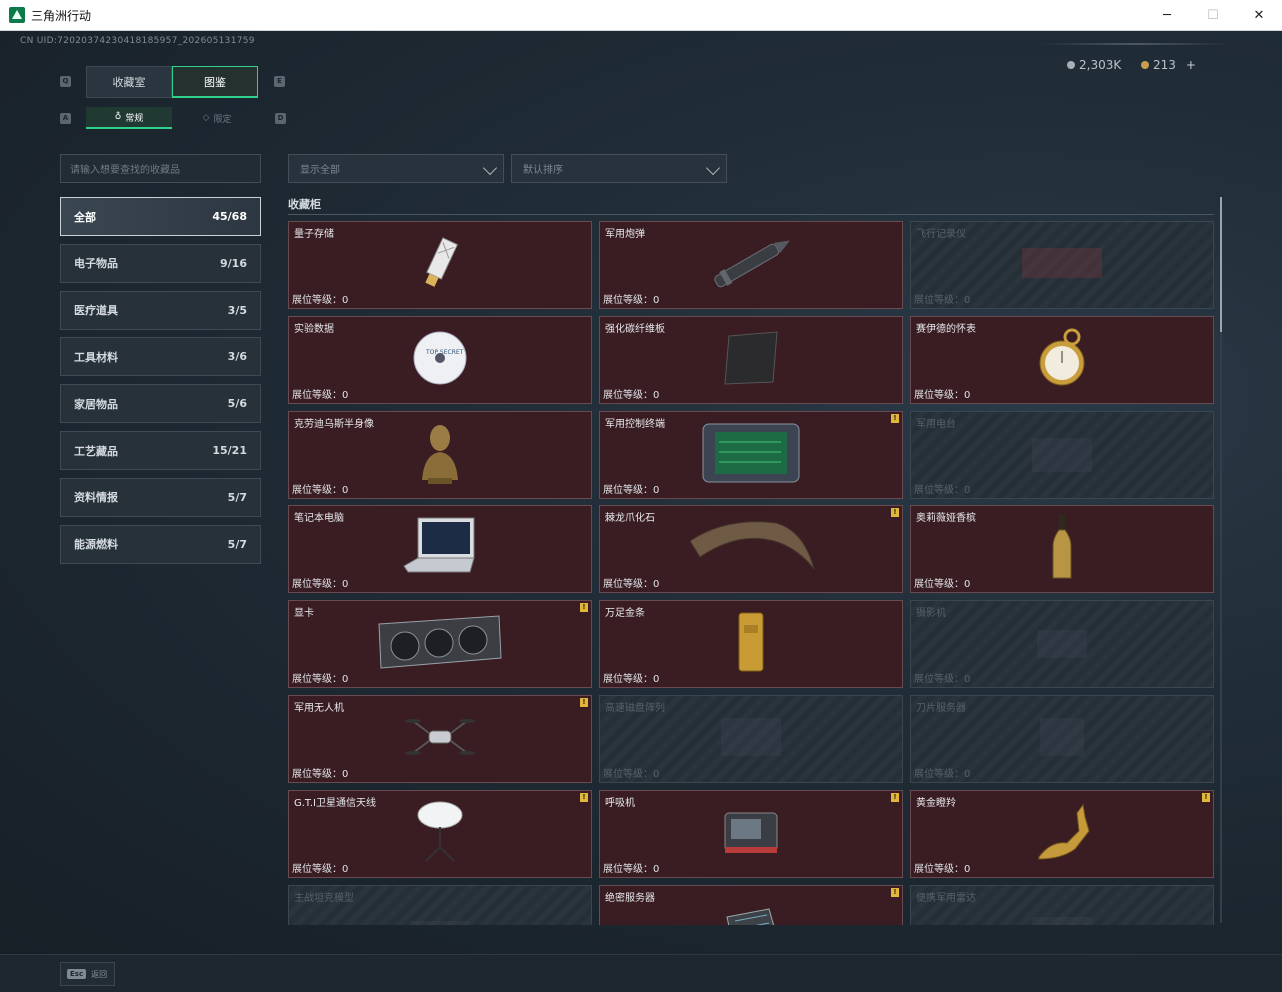 The width and height of the screenshot is (1282, 992). Describe the element at coordinates (751, 549) in the screenshot. I see `collection-card: 棘龙爪化石 展位等级：0!` at that location.